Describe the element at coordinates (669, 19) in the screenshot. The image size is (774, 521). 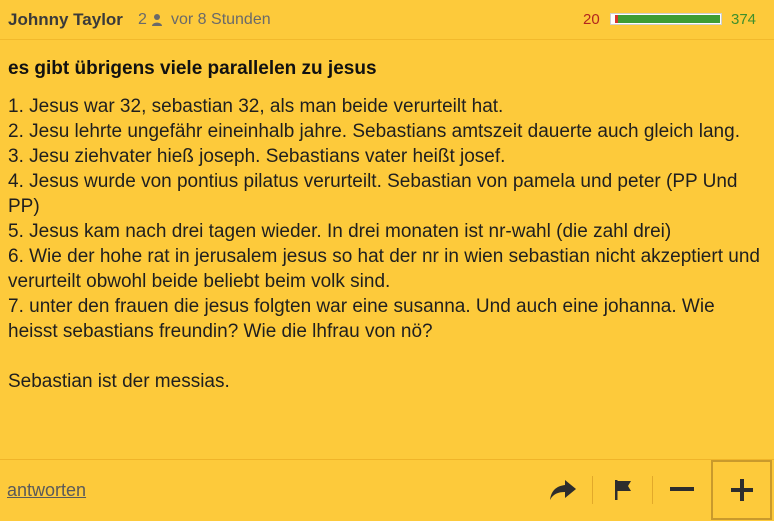
I see `rating-bar-positive-fill` at that location.